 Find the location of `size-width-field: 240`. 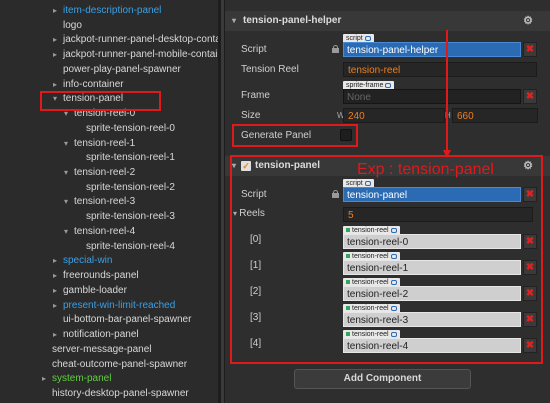

size-width-field: 240 is located at coordinates (394, 115).